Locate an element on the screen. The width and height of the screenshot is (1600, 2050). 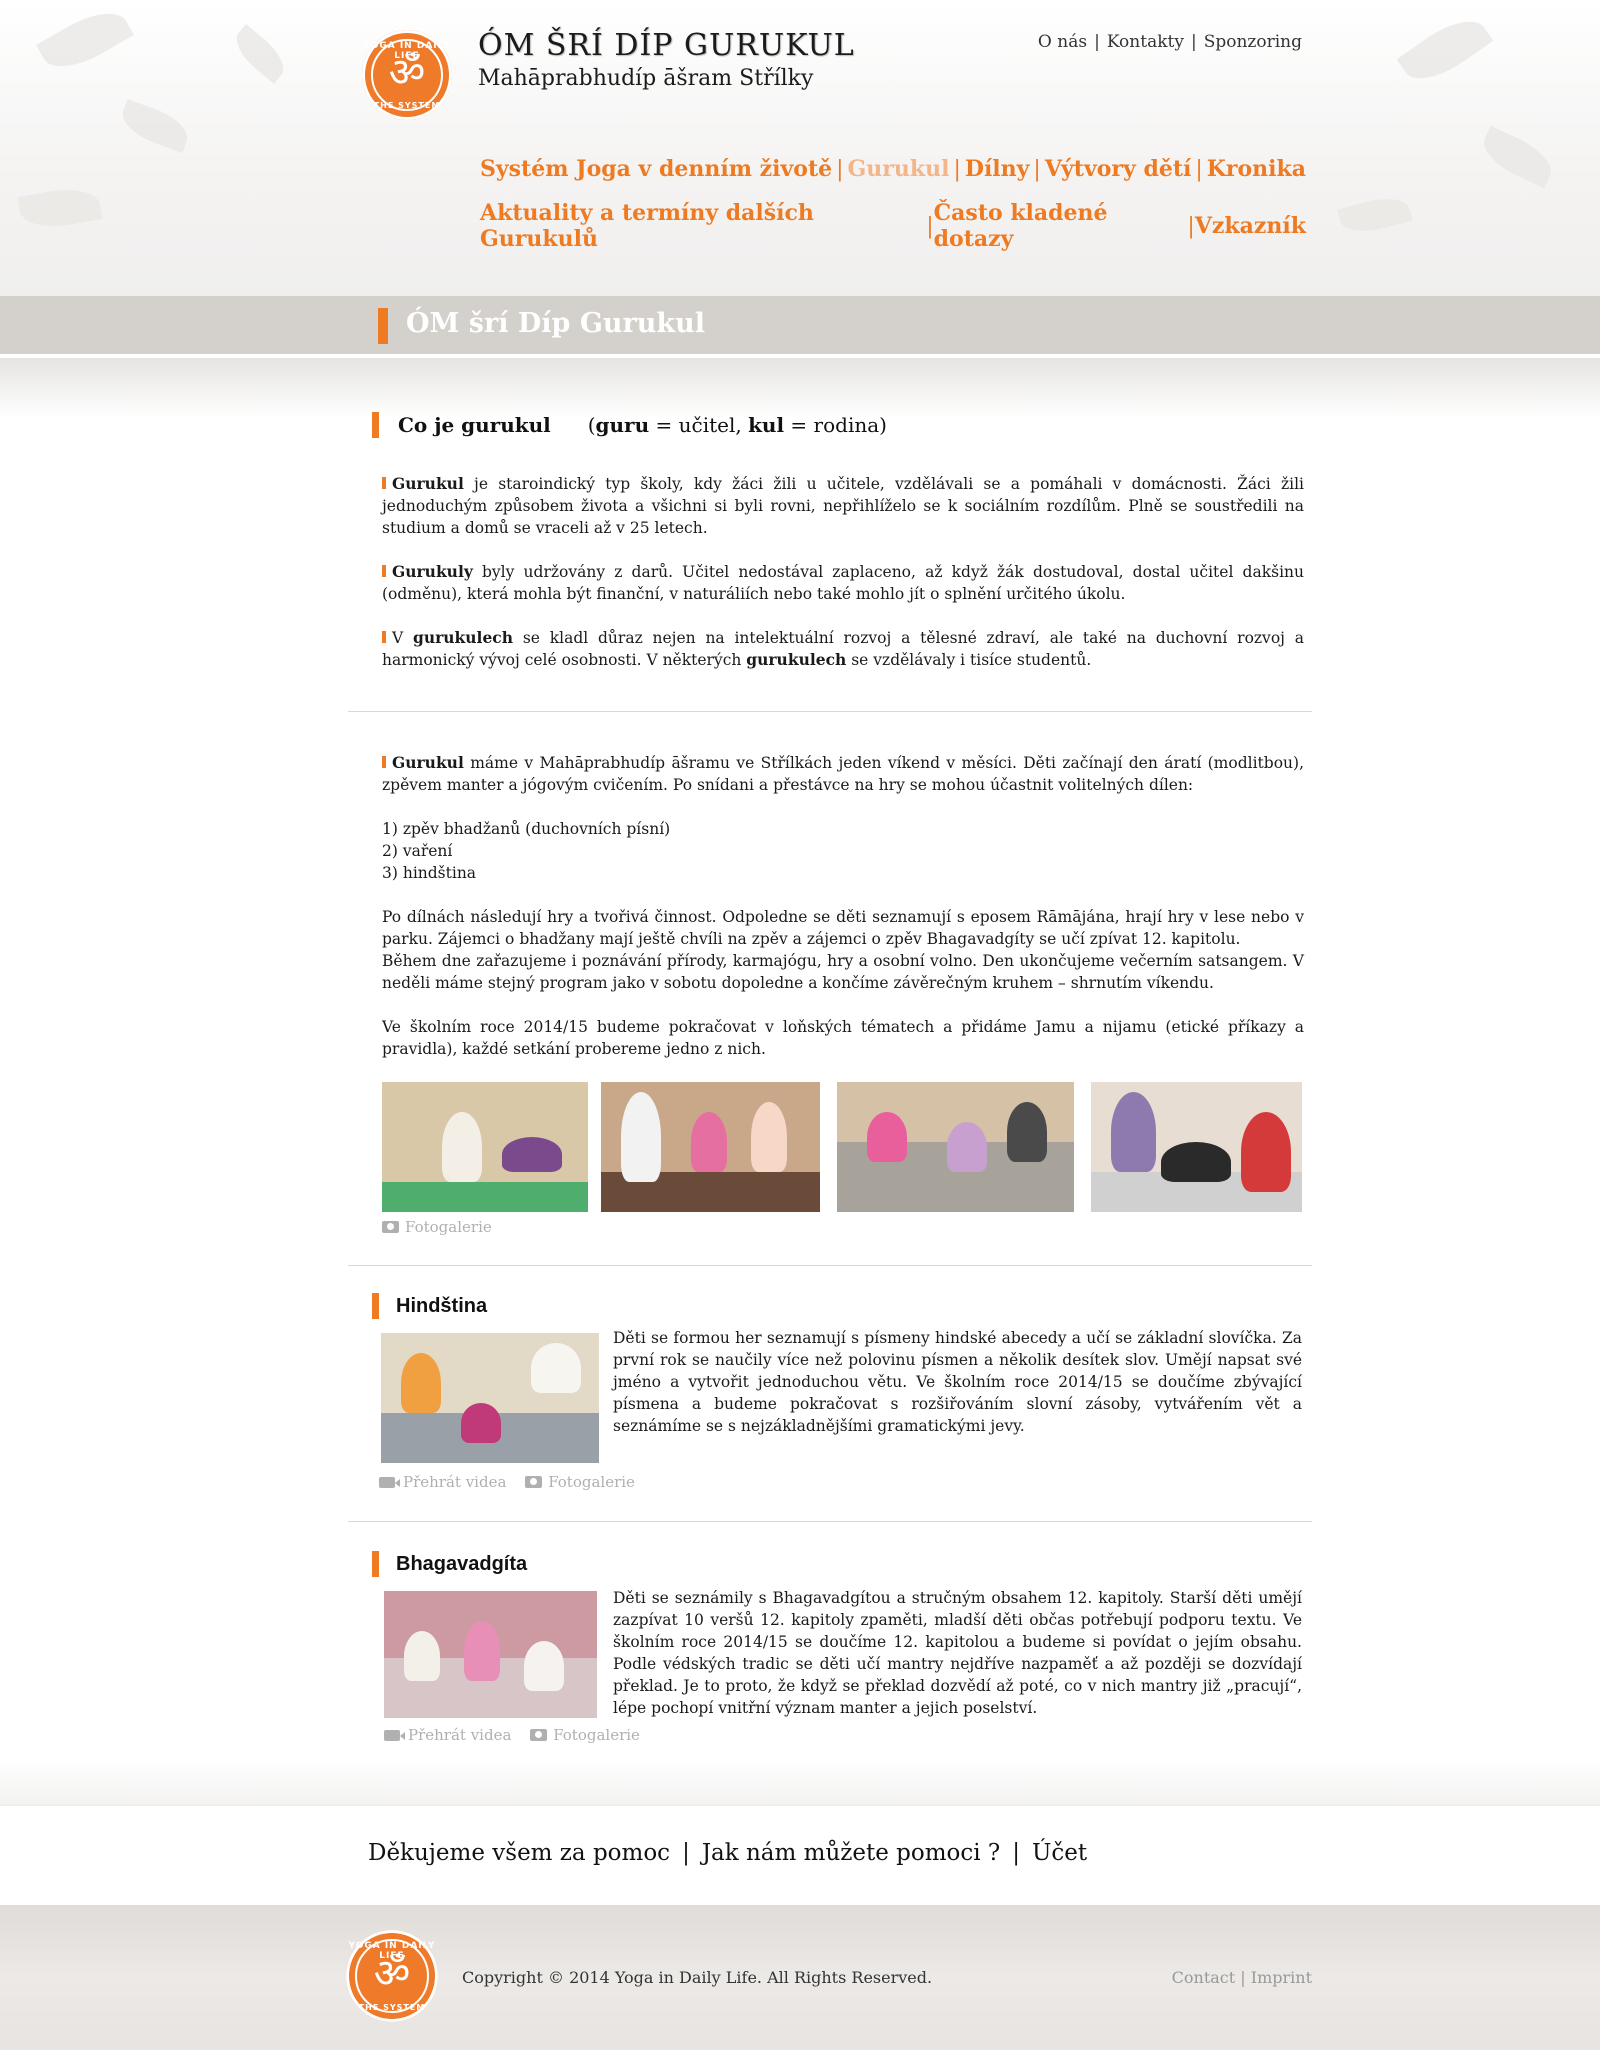
intro-definition: (guru = učitel, kul = rodina) is located at coordinates (737, 425).